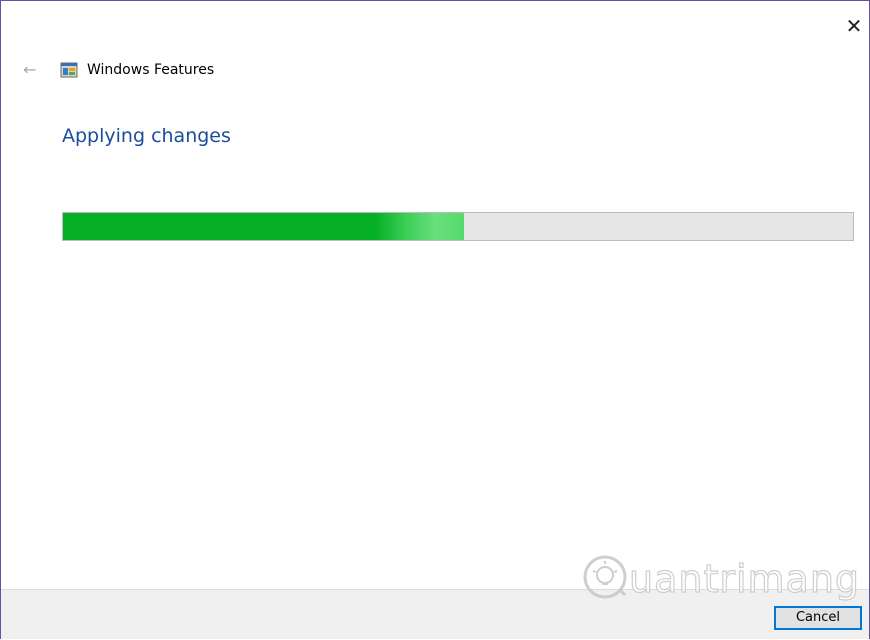 This screenshot has height=640, width=870. What do you see at coordinates (818, 618) in the screenshot?
I see `cancel-button: Cancel` at bounding box center [818, 618].